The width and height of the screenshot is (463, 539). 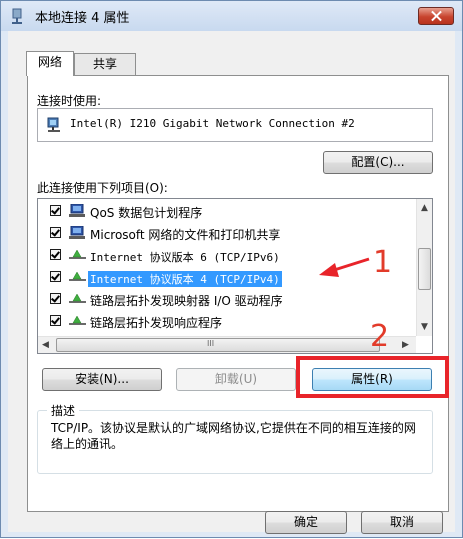 I want to click on checkbox-qos, so click(x=55, y=210).